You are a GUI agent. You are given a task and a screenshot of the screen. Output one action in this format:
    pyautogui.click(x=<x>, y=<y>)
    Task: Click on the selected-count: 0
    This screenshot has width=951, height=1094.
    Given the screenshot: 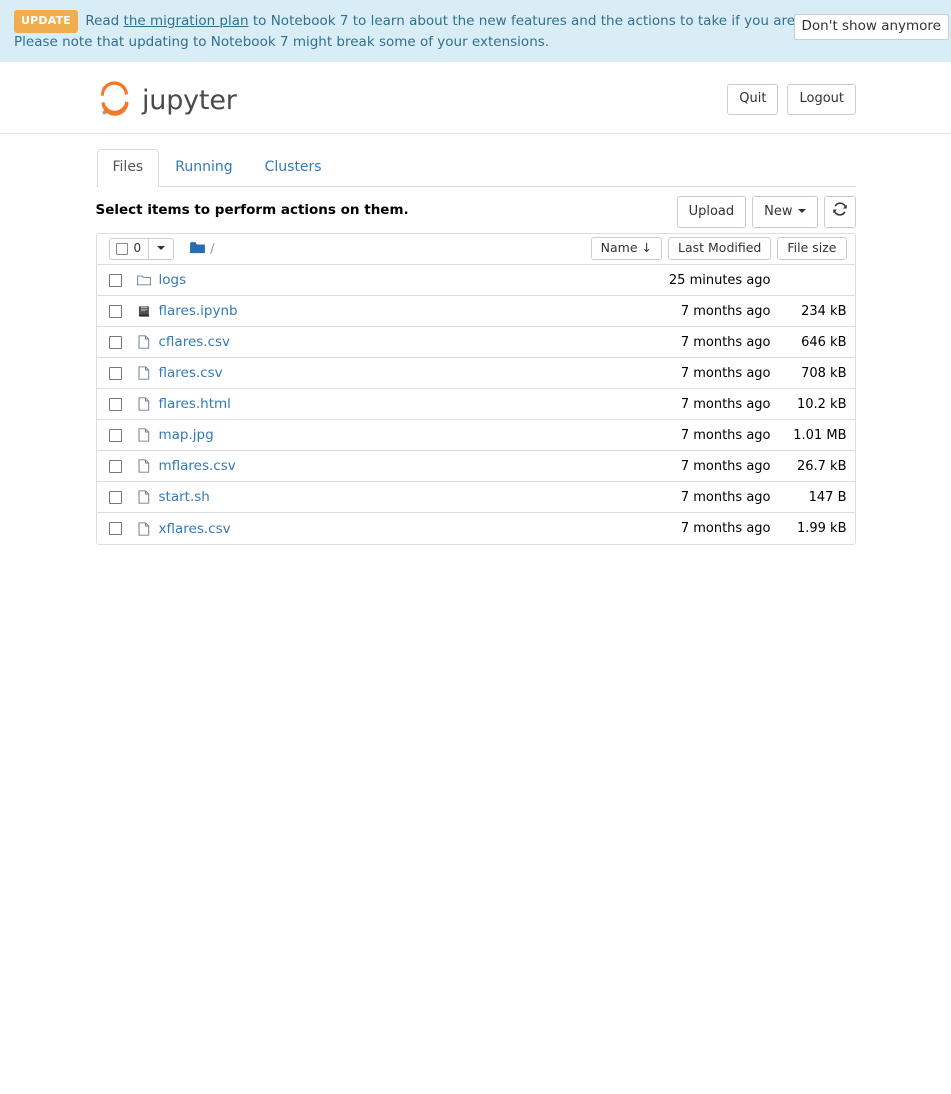 What is the action you would take?
    pyautogui.click(x=137, y=248)
    